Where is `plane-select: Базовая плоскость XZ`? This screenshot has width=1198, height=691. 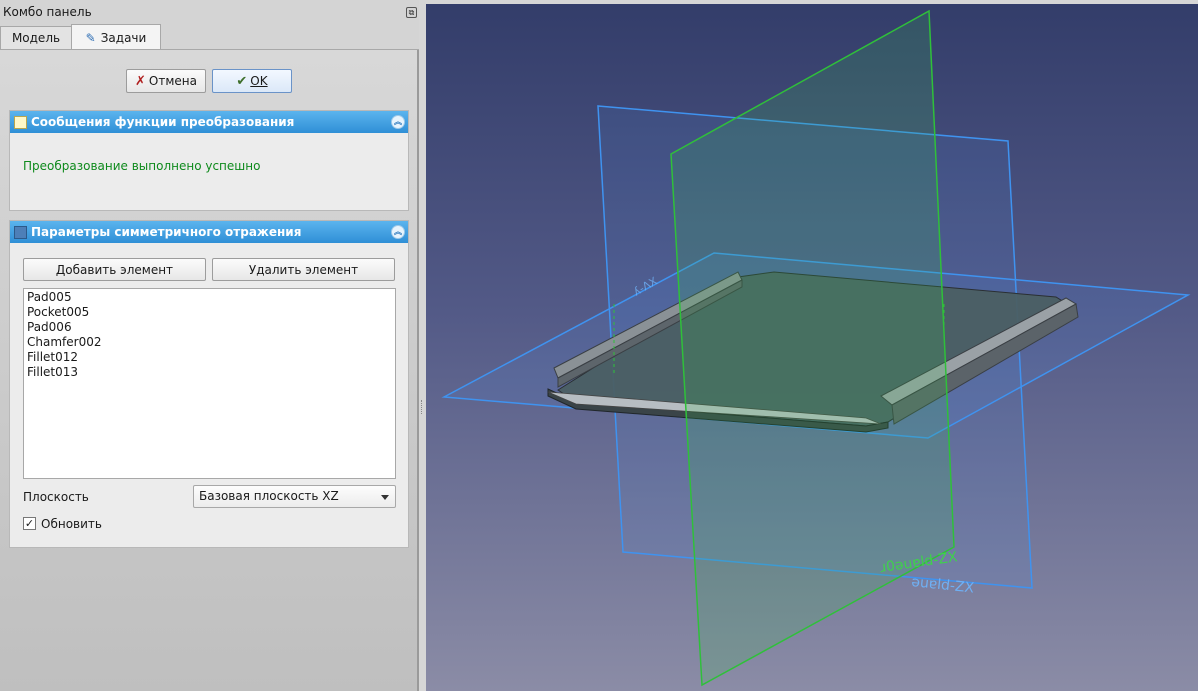 plane-select: Базовая плоскость XZ is located at coordinates (294, 496).